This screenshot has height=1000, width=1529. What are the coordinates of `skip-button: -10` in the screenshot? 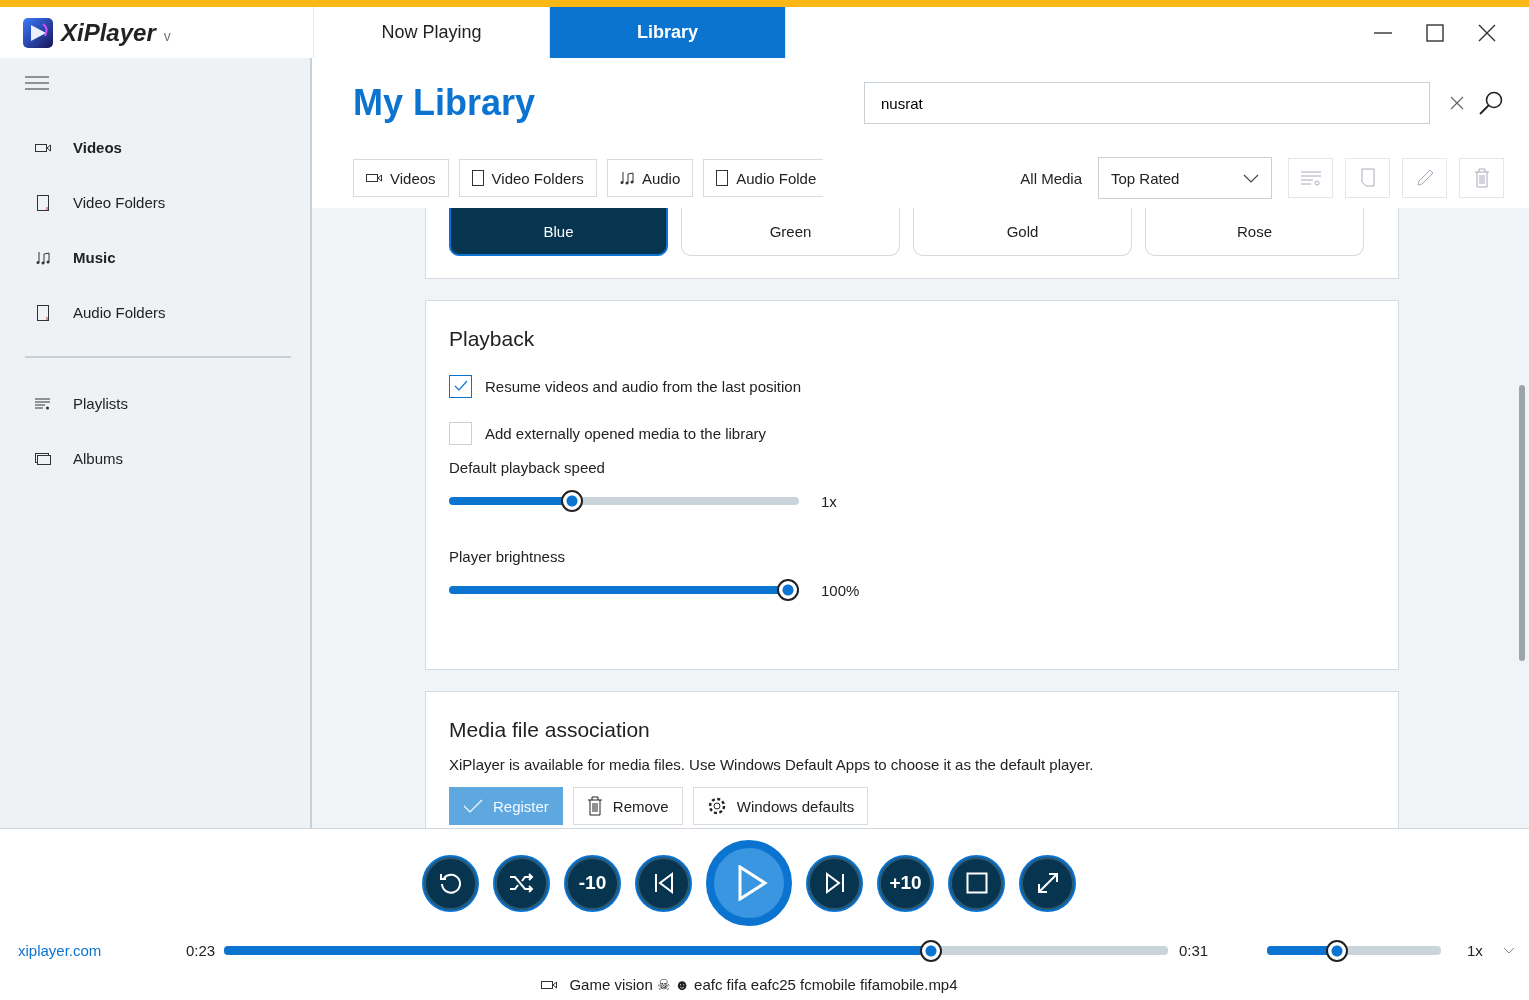 It's located at (592, 883).